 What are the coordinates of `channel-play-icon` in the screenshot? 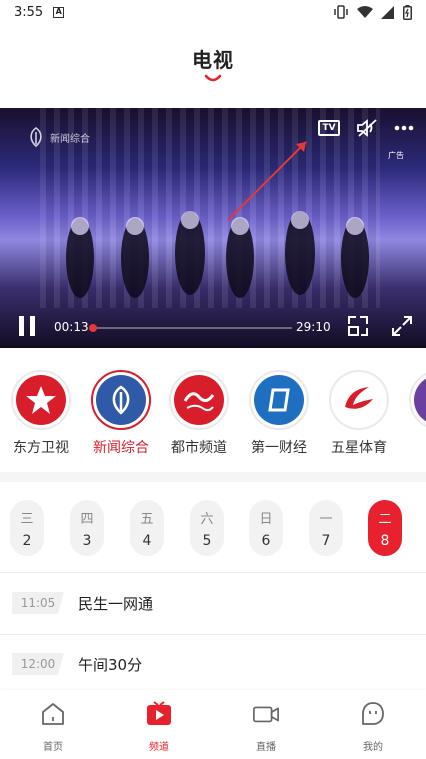 It's located at (159, 713).